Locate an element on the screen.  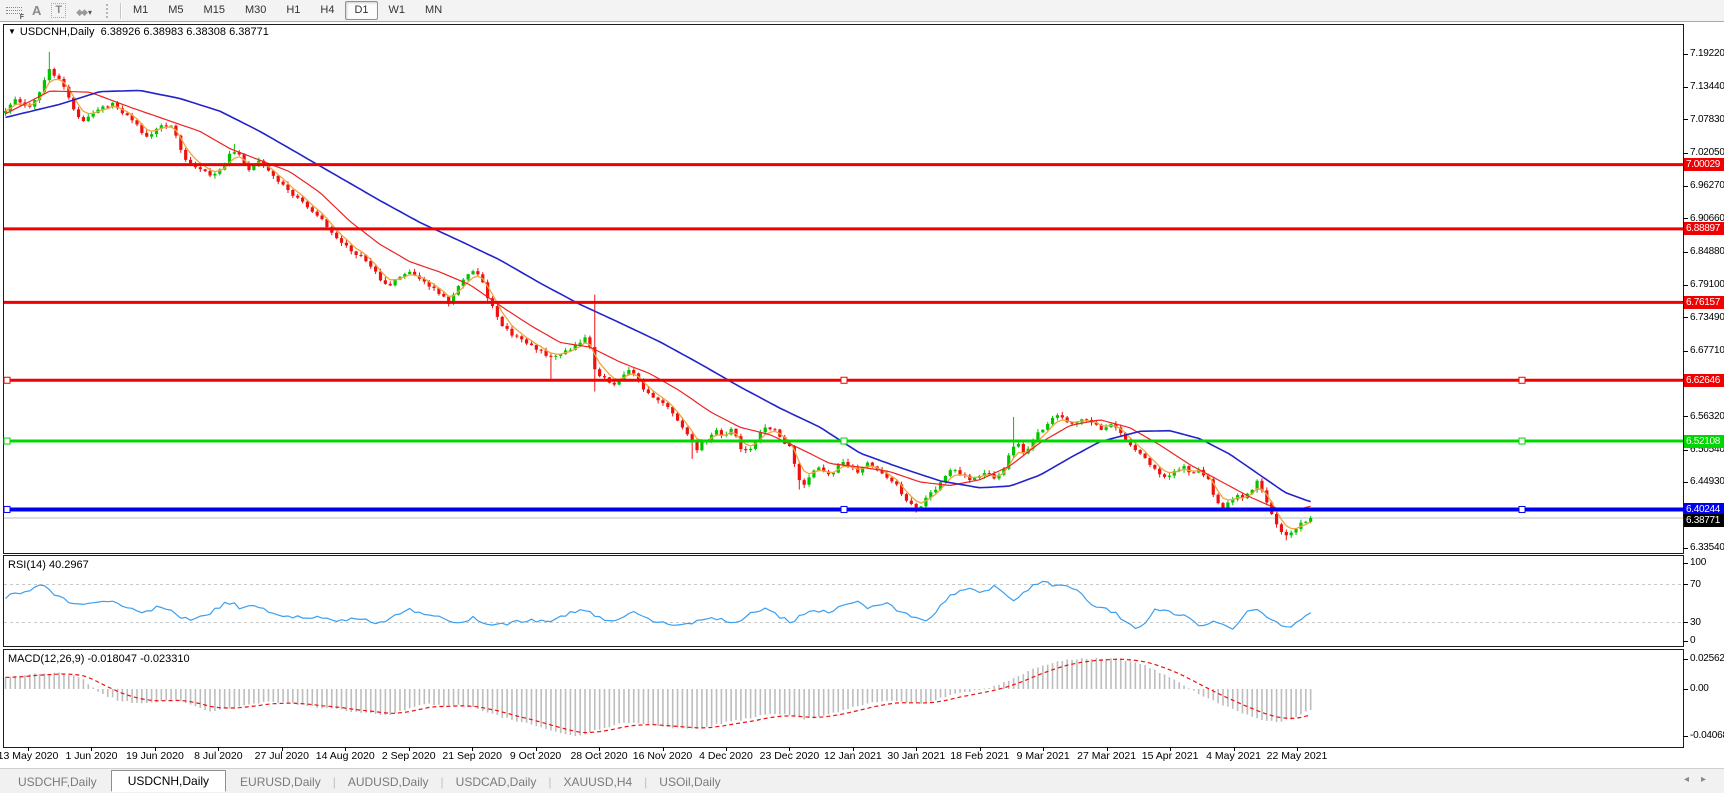
symbol-tab-usoil: USOil,Daily is located at coordinates (689, 782).